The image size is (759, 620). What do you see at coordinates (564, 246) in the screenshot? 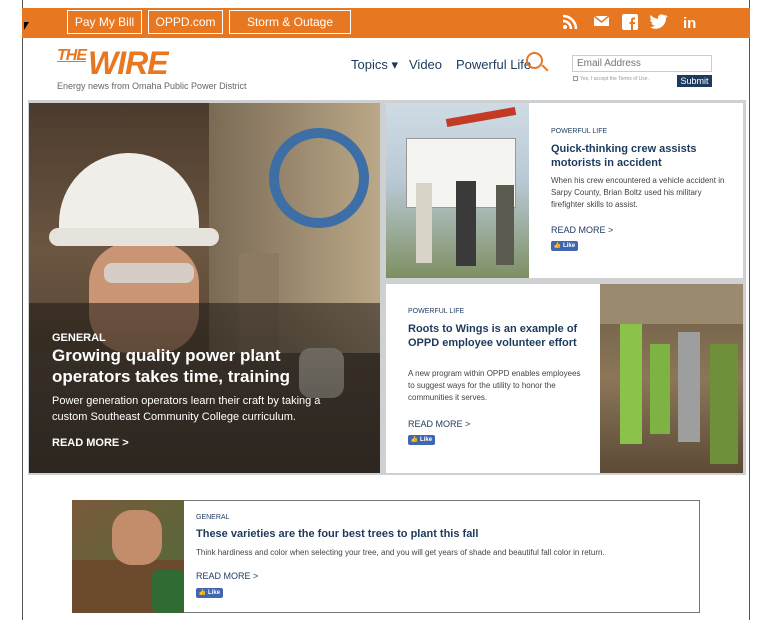
I see `card1-like-button: 👍 Like` at bounding box center [564, 246].